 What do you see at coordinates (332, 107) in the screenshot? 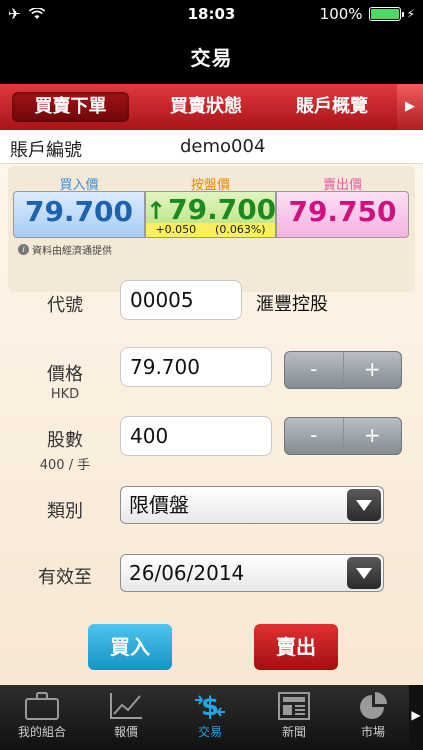
I see `tab-account-overview: 賬戶概覽` at bounding box center [332, 107].